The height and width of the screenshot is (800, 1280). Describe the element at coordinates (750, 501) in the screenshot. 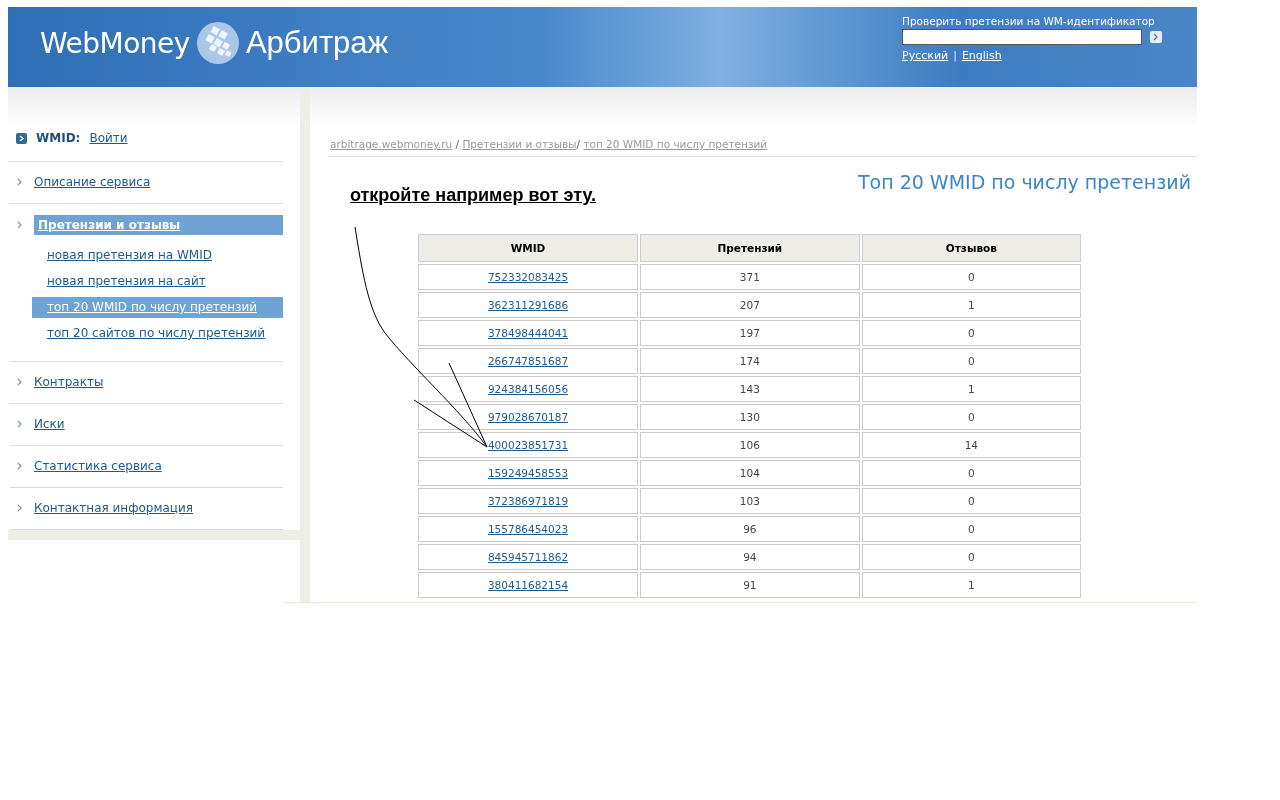

I see `table-cell: 103` at that location.